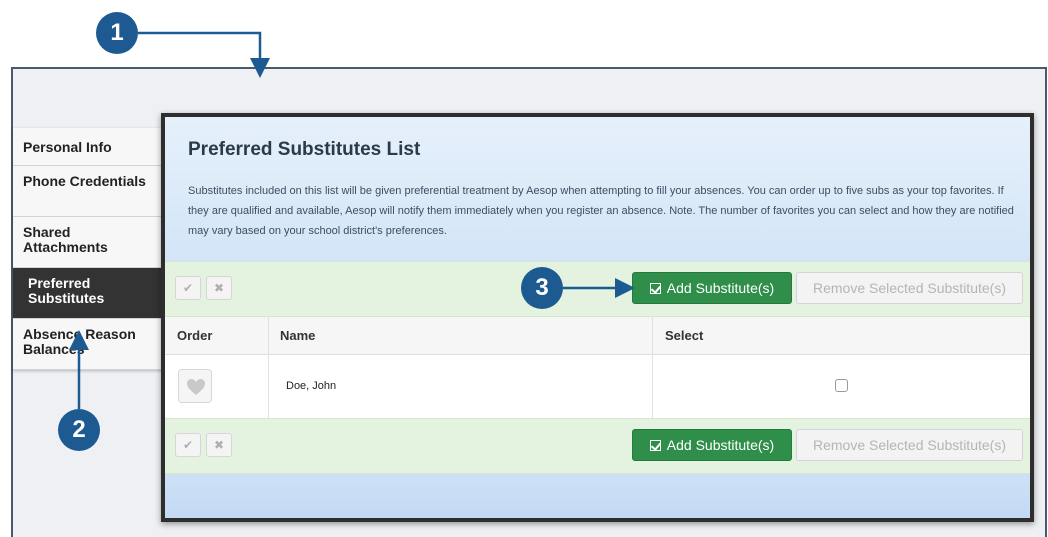 The image size is (1048, 537). Describe the element at coordinates (542, 288) in the screenshot. I see `callout-marker-3: 3` at that location.